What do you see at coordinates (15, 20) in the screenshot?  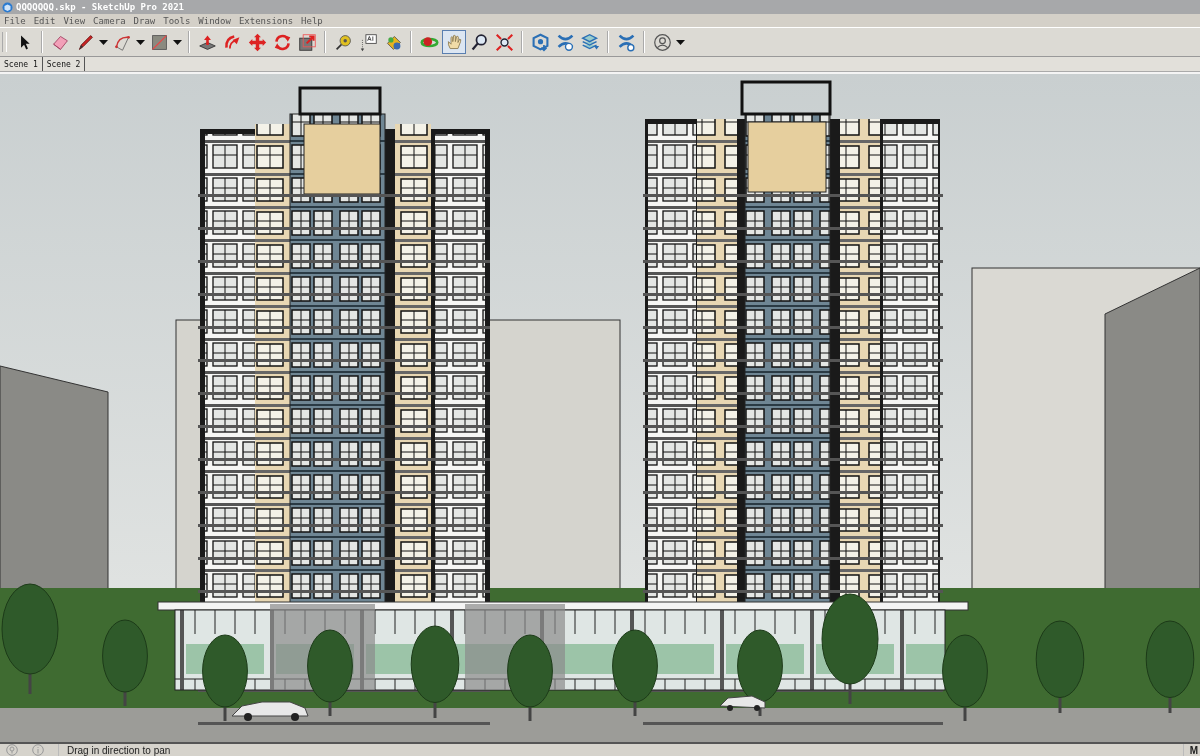 I see `menu-item: File` at bounding box center [15, 20].